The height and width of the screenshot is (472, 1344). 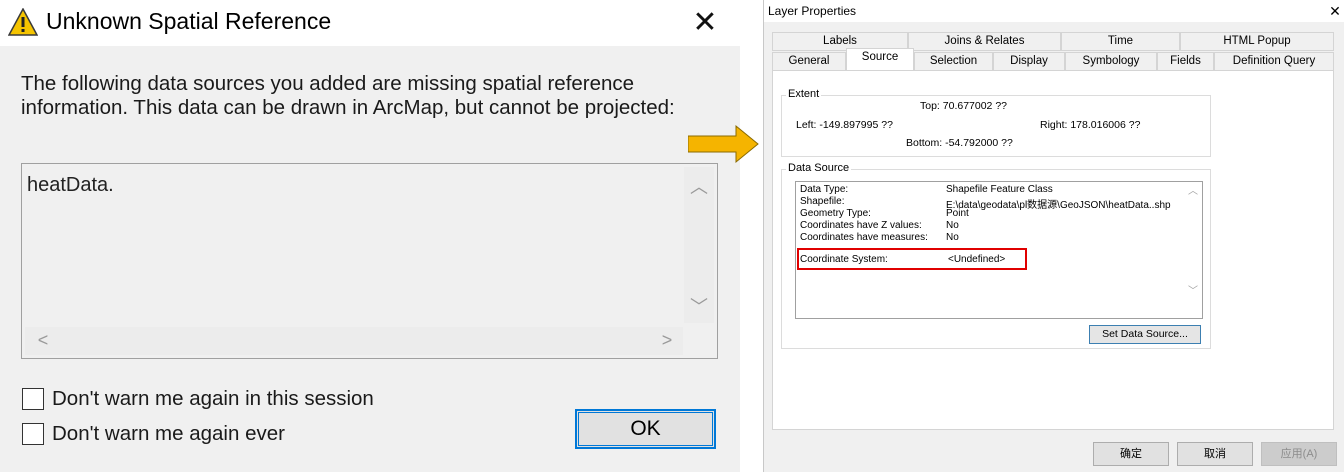 What do you see at coordinates (1299, 454) in the screenshot?
I see `apply-button: 应用(A)` at bounding box center [1299, 454].